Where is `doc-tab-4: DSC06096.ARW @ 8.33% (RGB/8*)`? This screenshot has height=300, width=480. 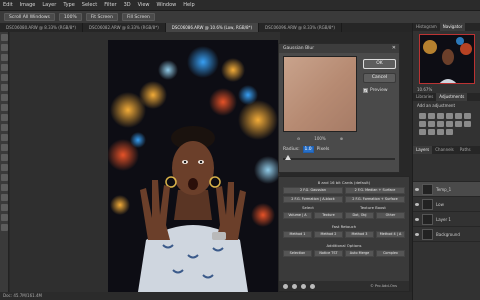
doc-tab-4: DSC06096.ARW @ 8.33% (RGB/8*) is located at coordinates (300, 27).